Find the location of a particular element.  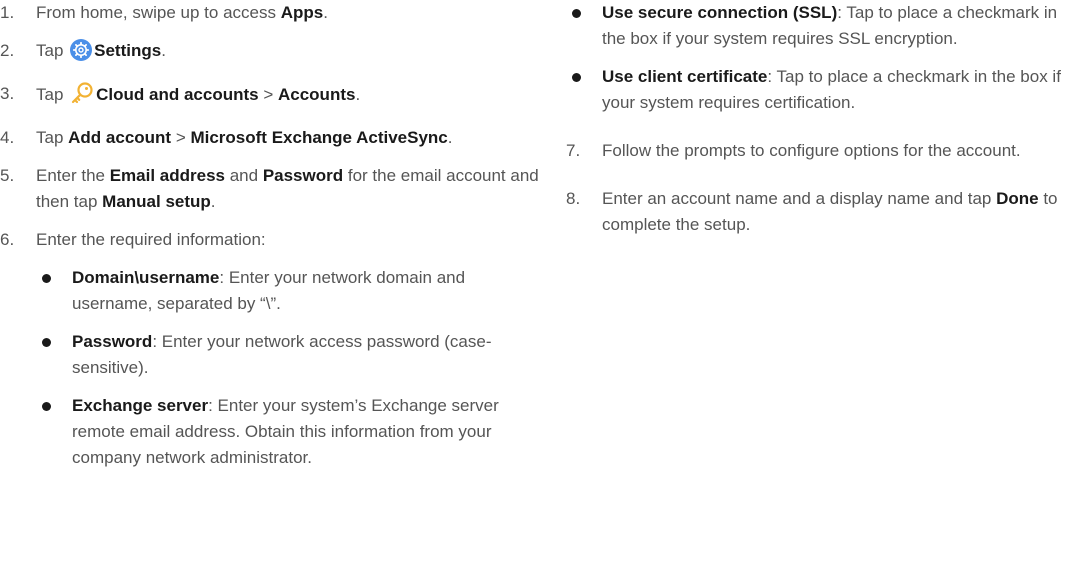

step-number: 8. is located at coordinates (573, 198).